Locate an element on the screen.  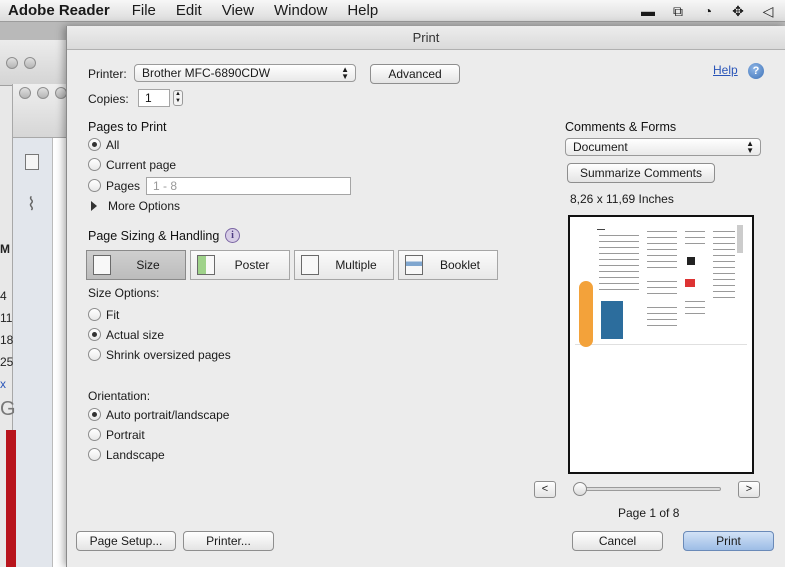
printer-label: Printer: is located at coordinates (107, 74).